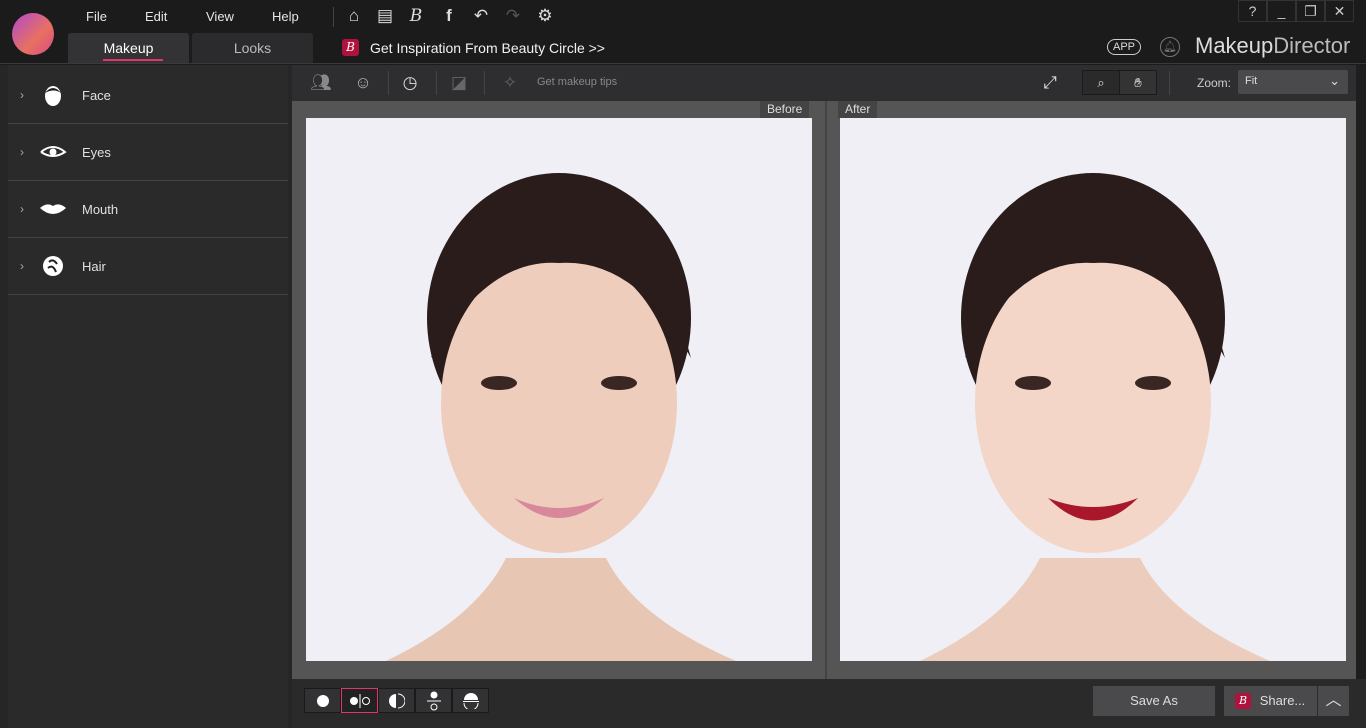 Image resolution: width=1366 pixels, height=728 pixels. I want to click on top-bottom-icon, so click(433, 700).